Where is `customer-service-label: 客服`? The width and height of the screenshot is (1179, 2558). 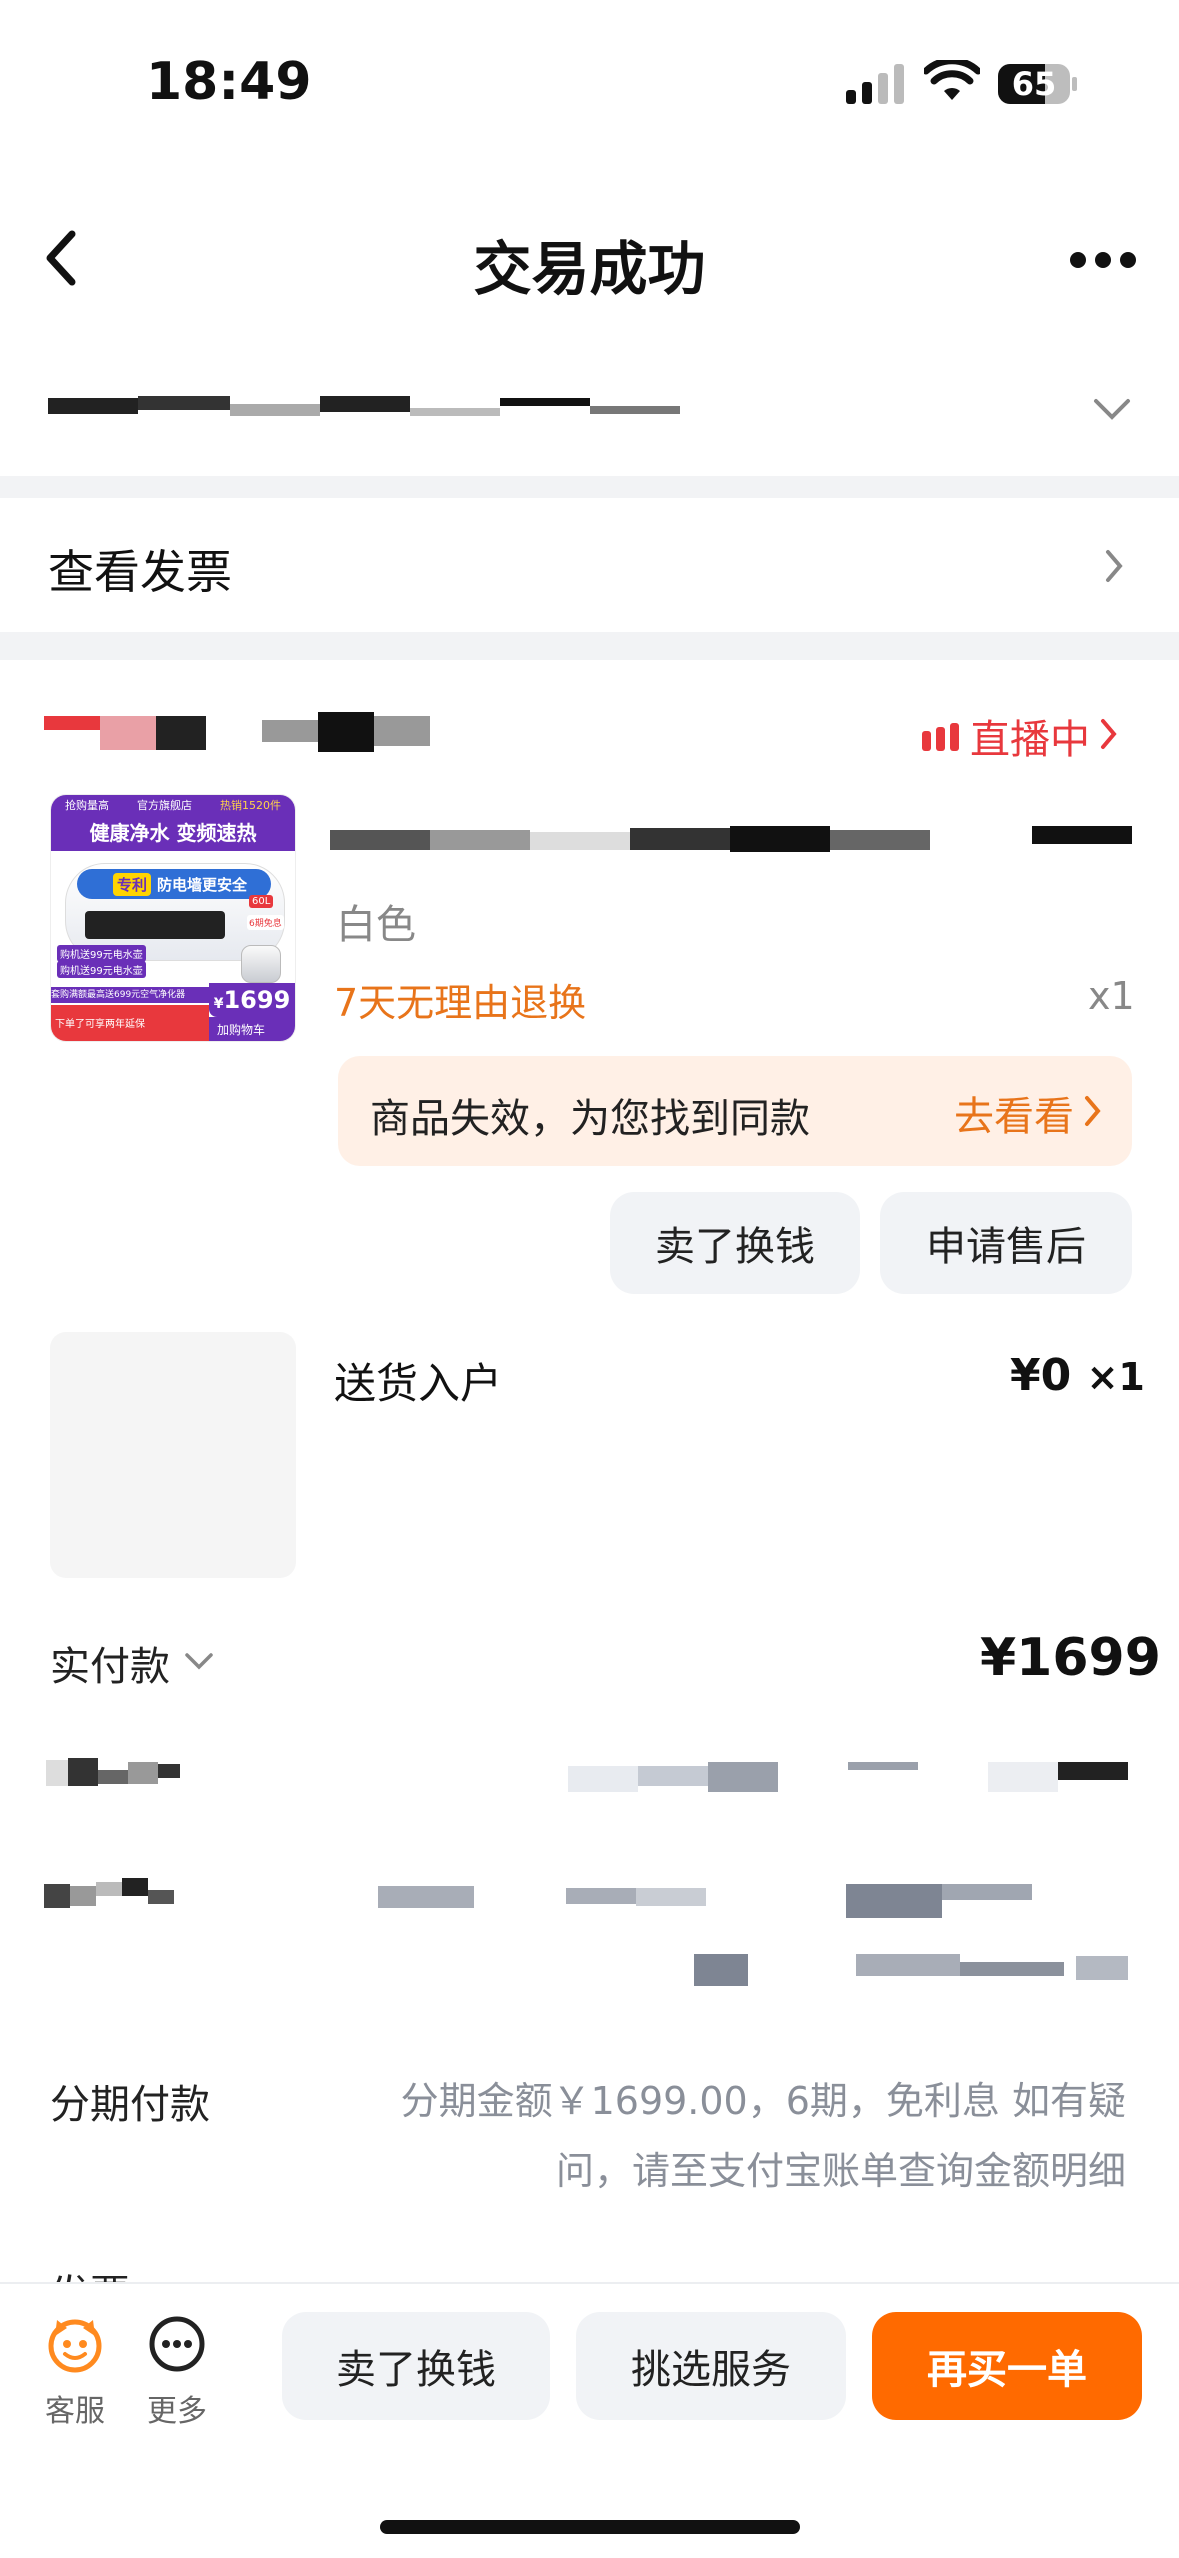
customer-service-label: 客服 is located at coordinates (75, 2411).